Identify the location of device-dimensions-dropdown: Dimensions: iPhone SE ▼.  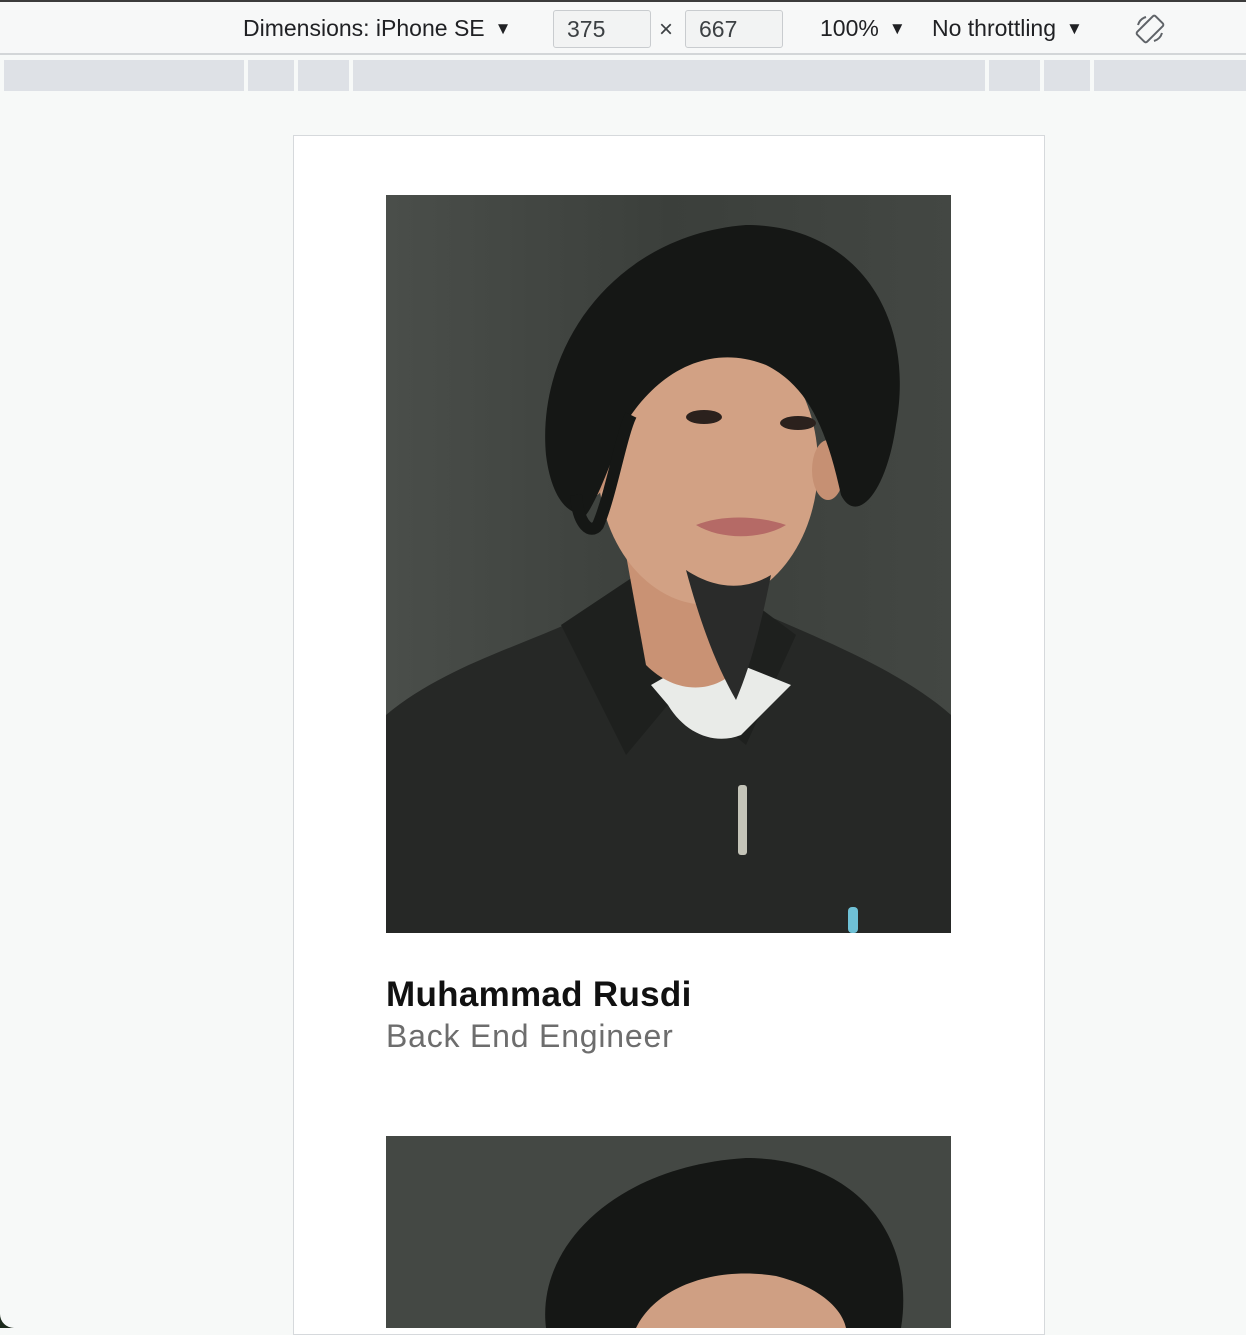
(377, 28).